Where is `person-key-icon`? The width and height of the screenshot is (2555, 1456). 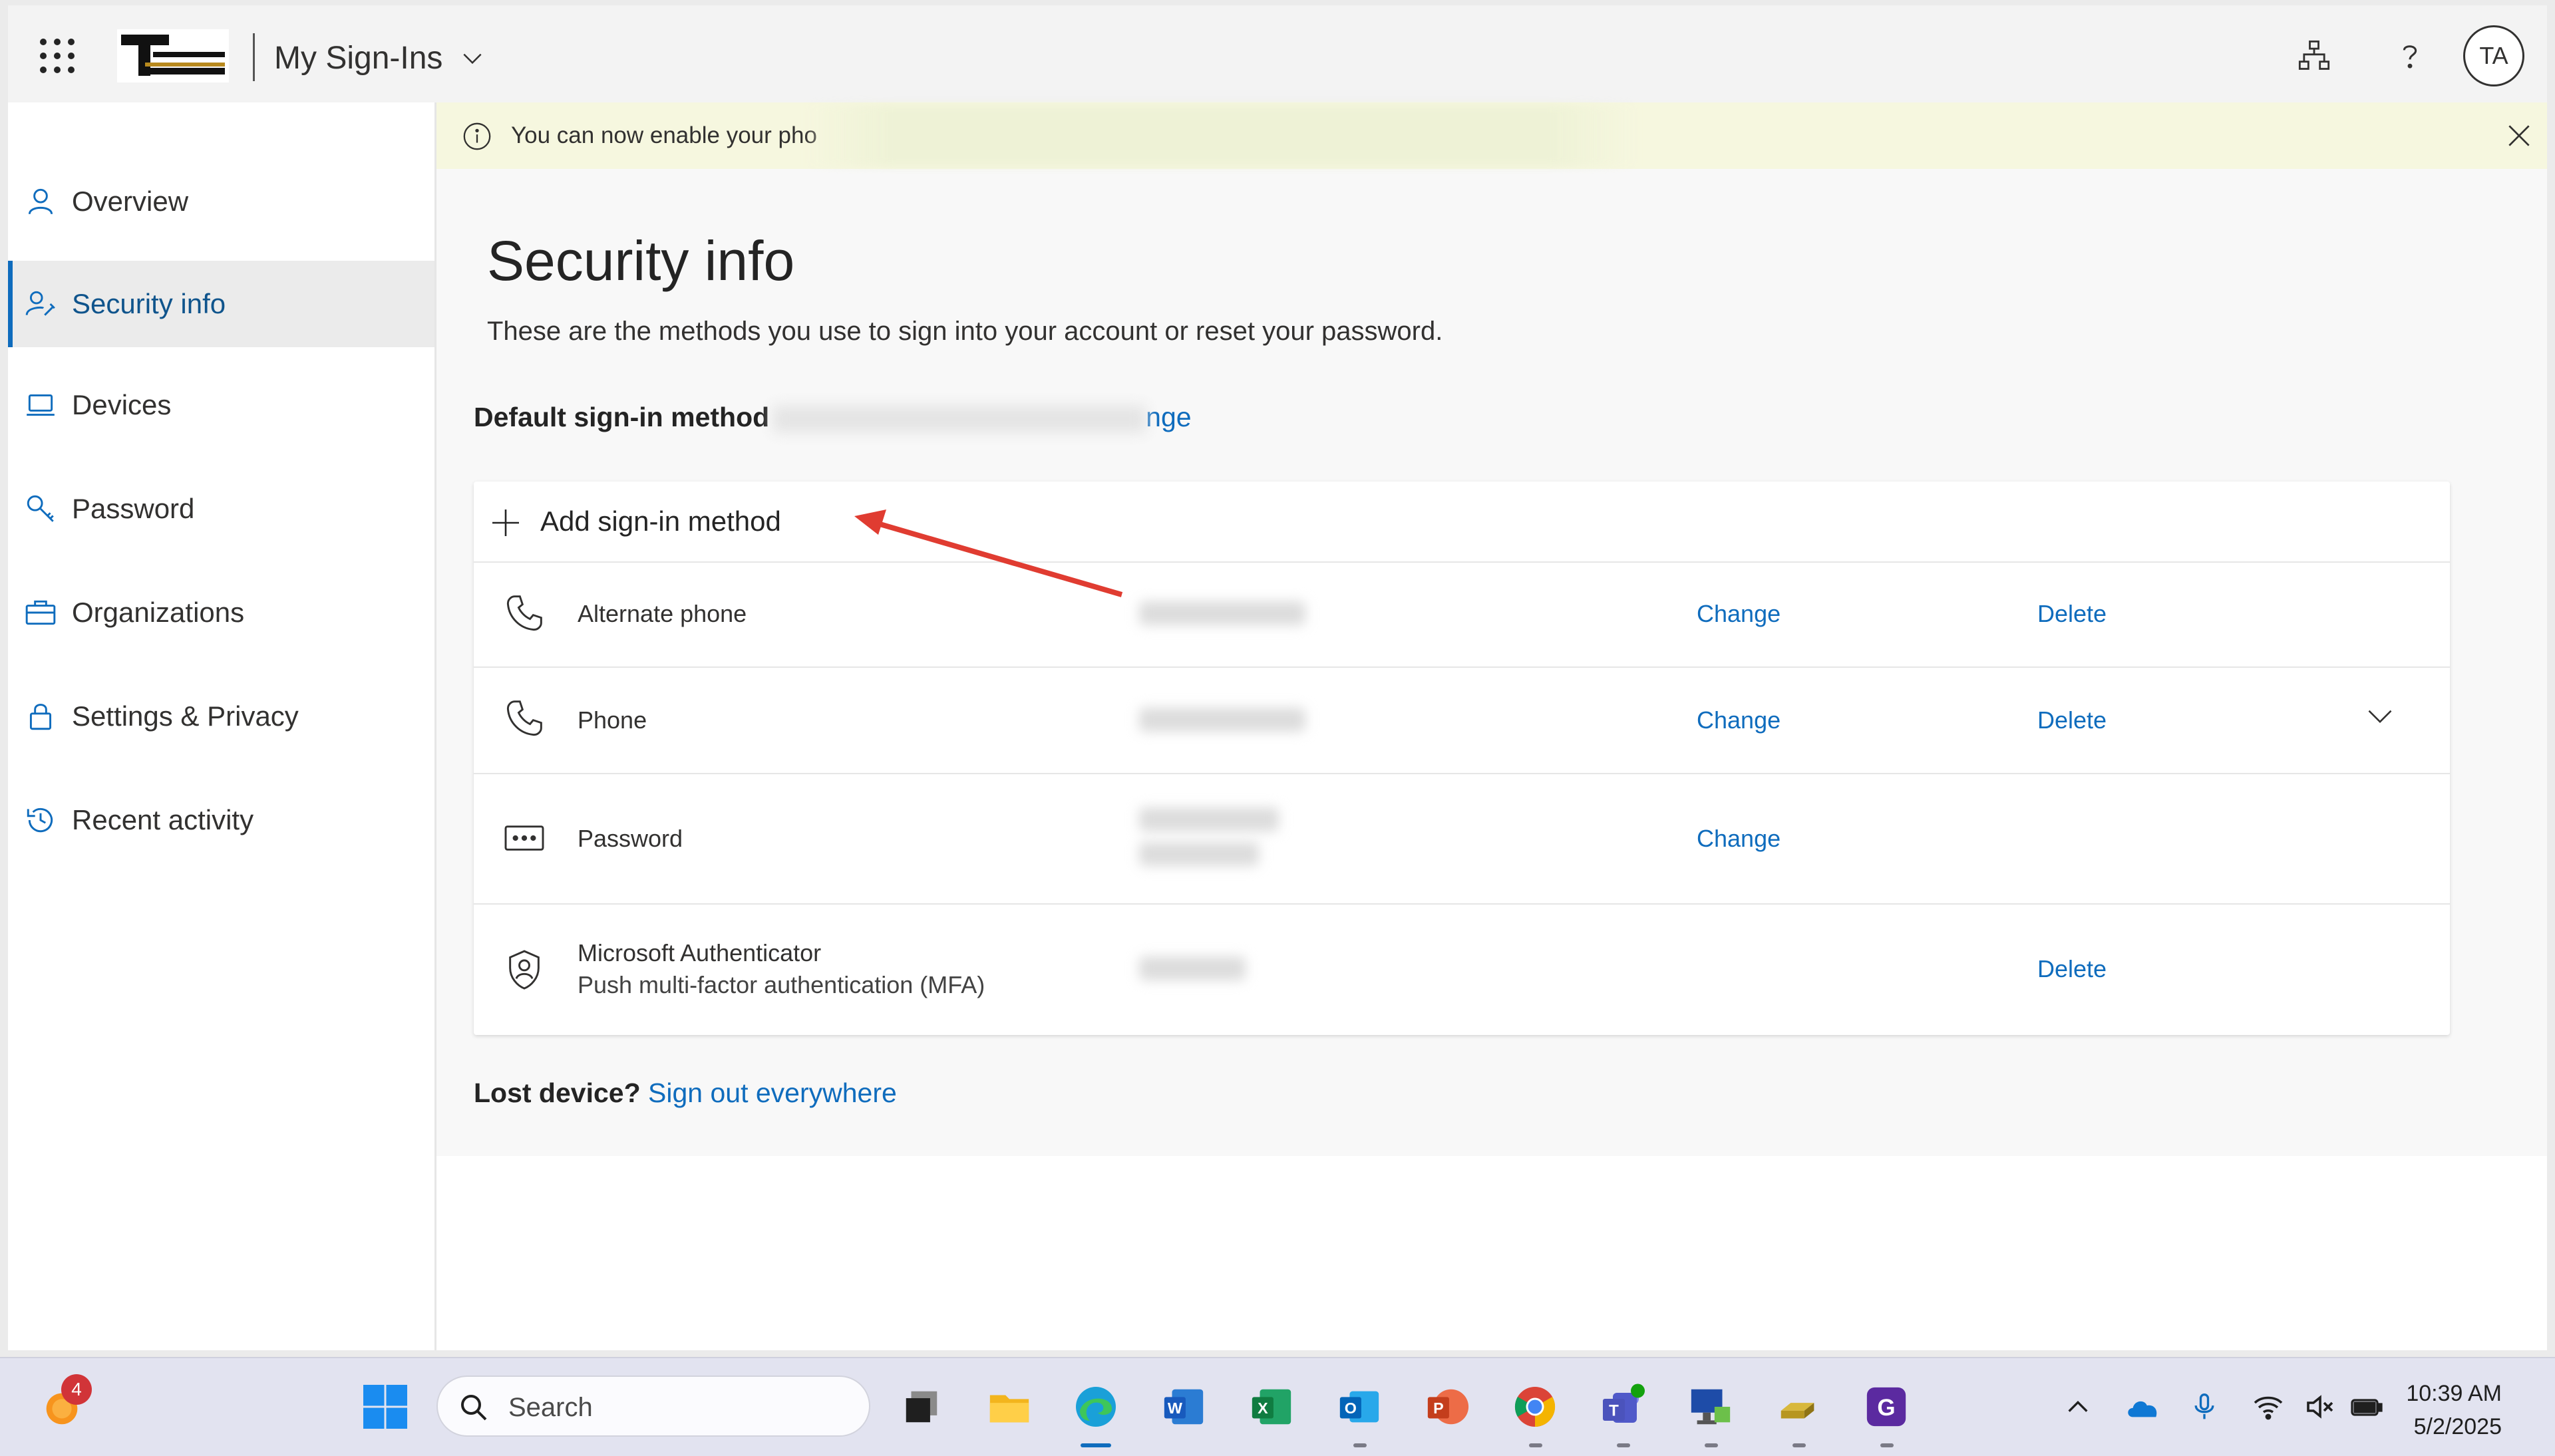
person-key-icon is located at coordinates (41, 304).